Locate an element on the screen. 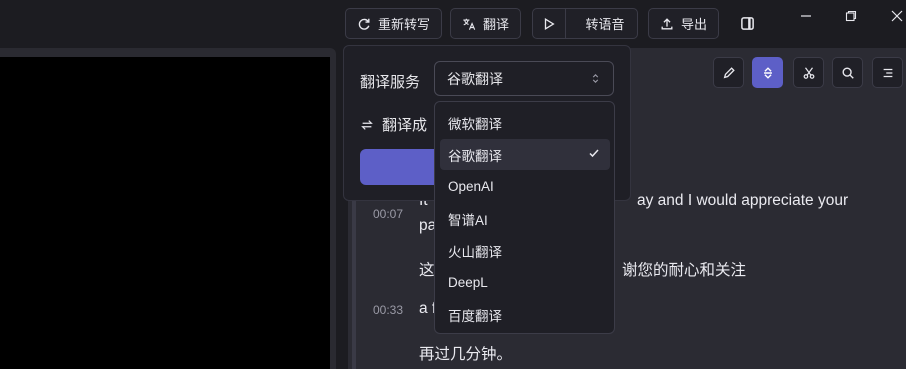  maximize-button is located at coordinates (851, 16).